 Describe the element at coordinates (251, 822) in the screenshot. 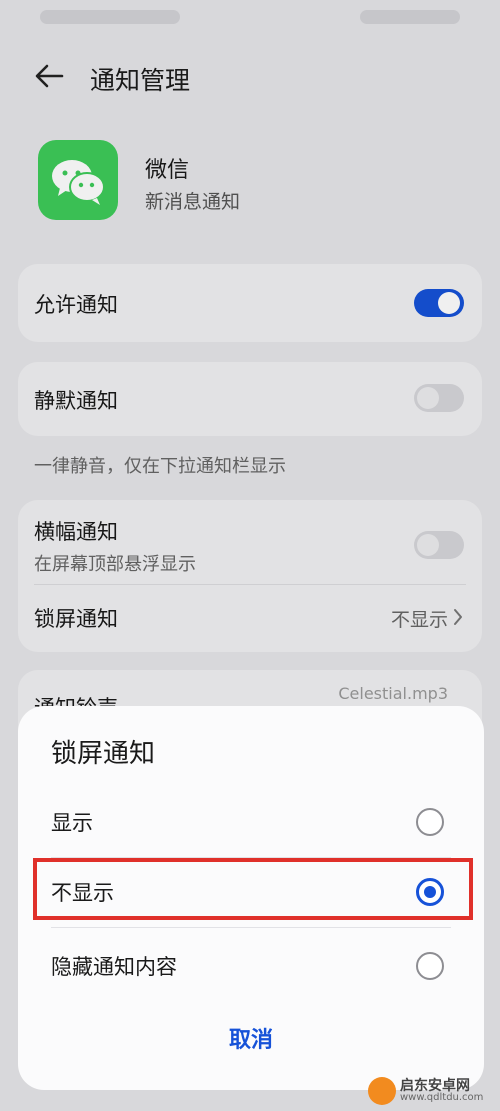

I see `option-show: 显示` at that location.